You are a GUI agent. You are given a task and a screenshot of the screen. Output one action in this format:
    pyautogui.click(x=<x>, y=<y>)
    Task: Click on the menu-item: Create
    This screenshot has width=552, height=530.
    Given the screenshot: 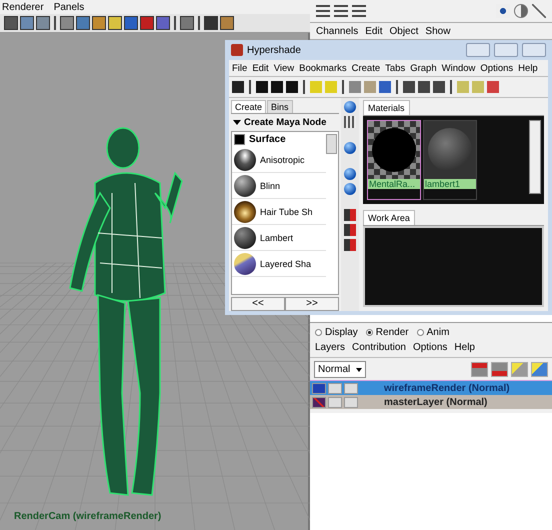 What is the action you would take?
    pyautogui.click(x=366, y=68)
    